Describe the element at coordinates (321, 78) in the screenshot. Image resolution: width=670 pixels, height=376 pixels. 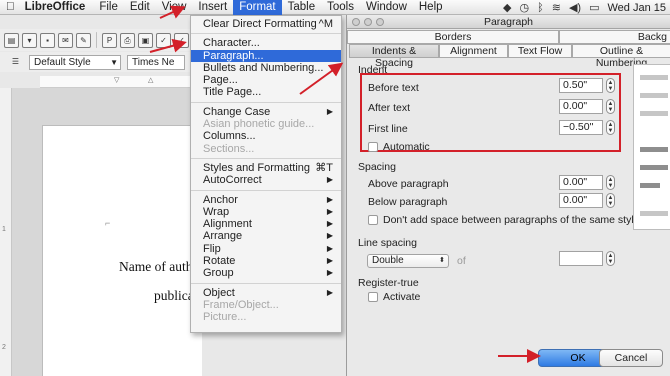
I see `arrow-to-dialog` at that location.